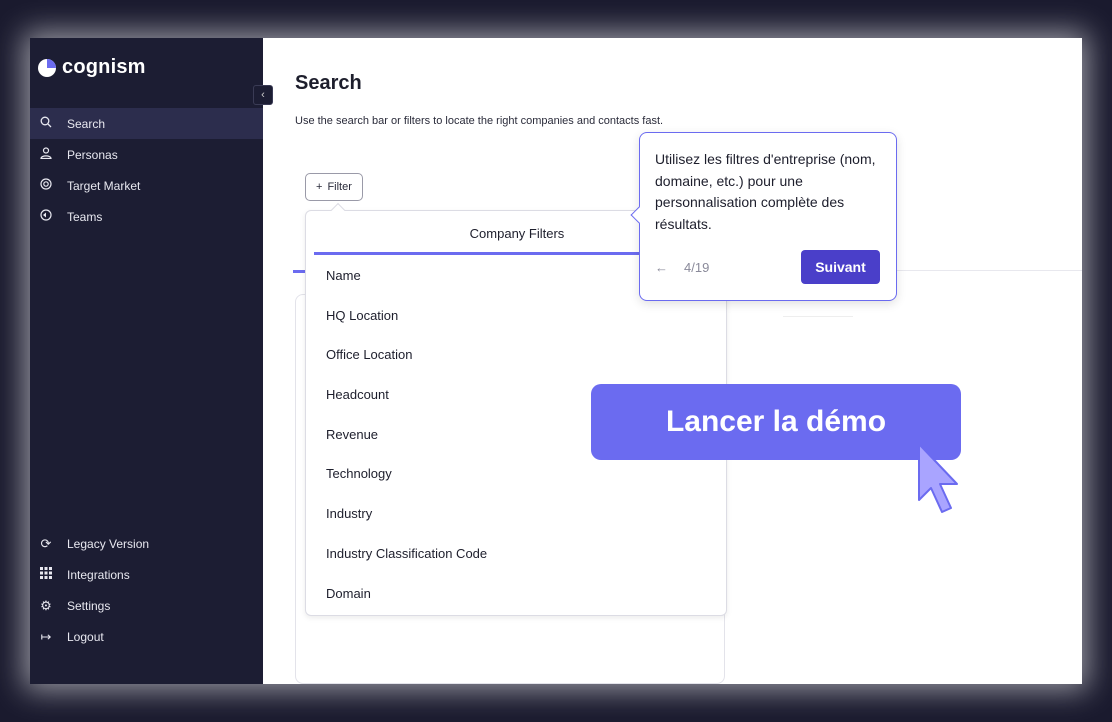 The width and height of the screenshot is (1112, 722). Describe the element at coordinates (406, 564) in the screenshot. I see `filter-option-industry-classification-code: Industry Classification Code` at that location.